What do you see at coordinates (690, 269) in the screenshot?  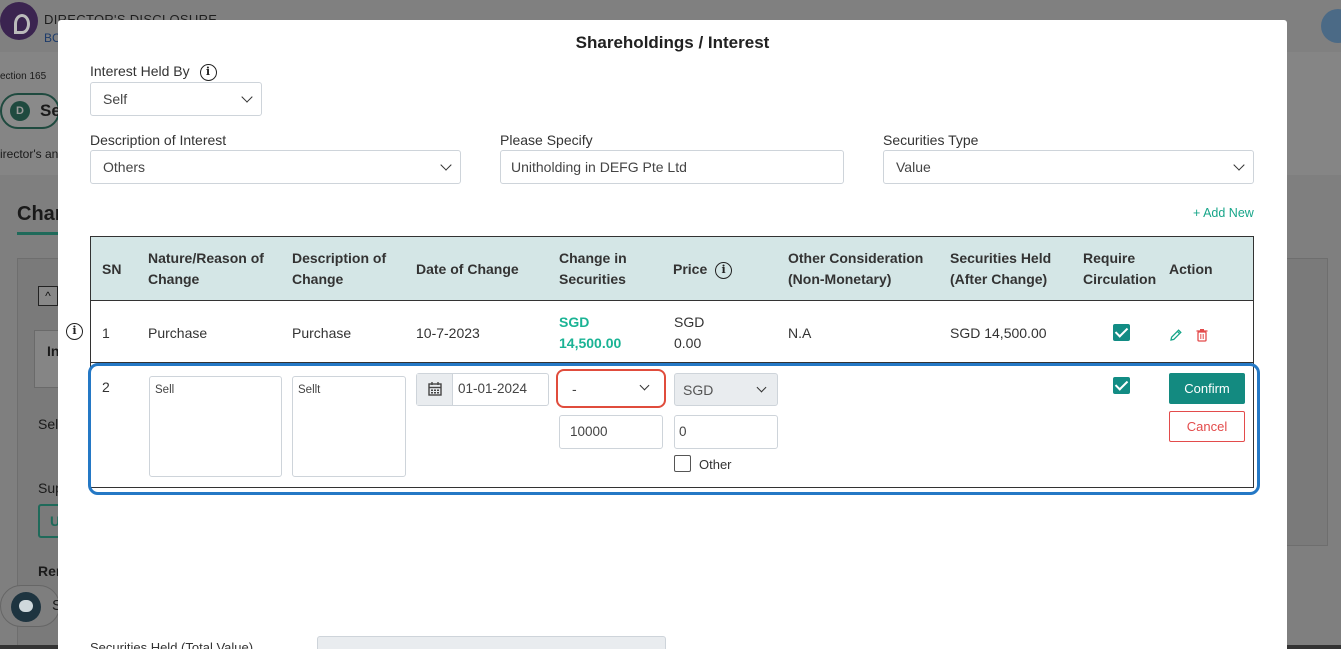 I see `header-price-text: Price` at bounding box center [690, 269].